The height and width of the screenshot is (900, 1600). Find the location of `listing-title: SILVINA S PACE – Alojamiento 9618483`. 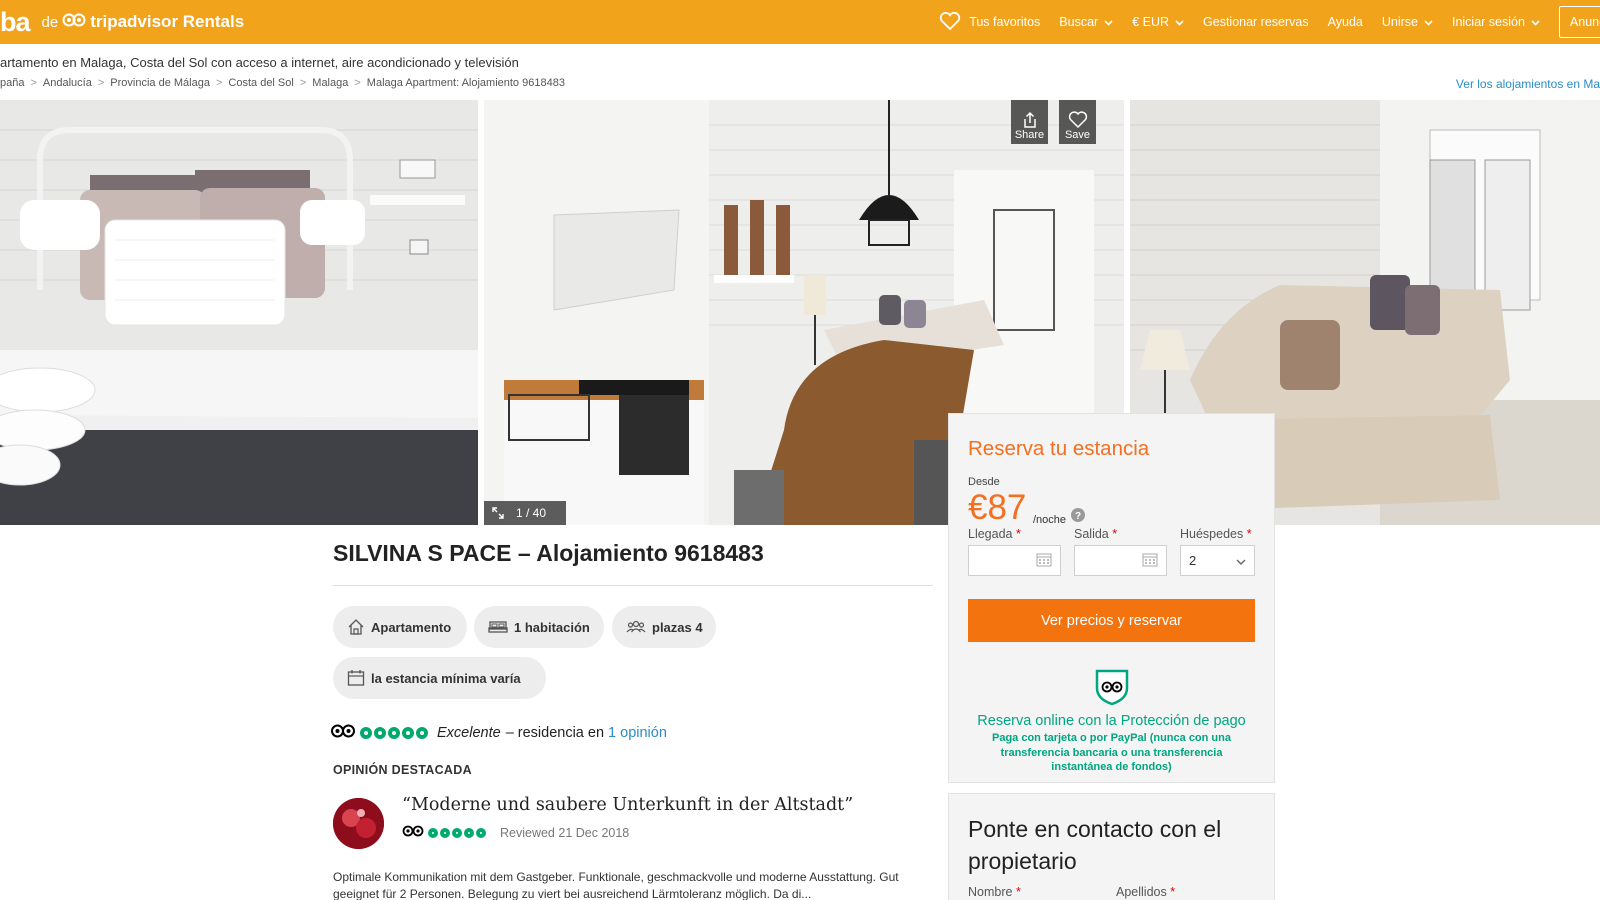

listing-title: SILVINA S PACE – Alojamiento 9618483 is located at coordinates (548, 553).